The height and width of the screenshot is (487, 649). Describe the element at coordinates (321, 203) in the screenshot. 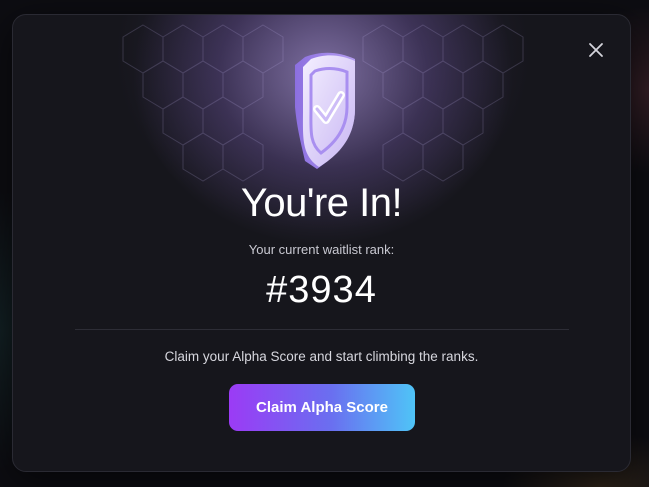

I see `modal-title: You're In!` at that location.